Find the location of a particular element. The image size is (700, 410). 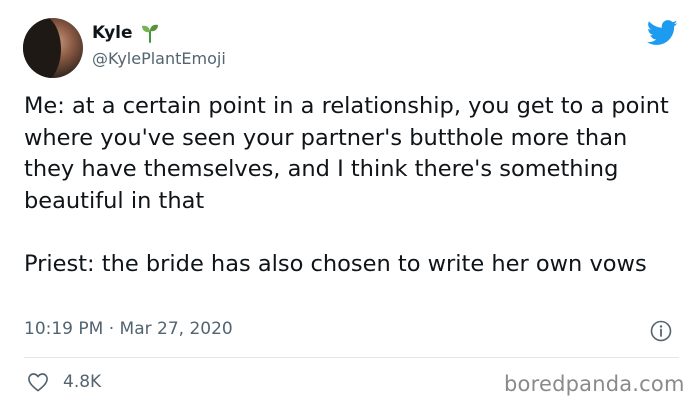

author-name: Kyle is located at coordinates (112, 33).